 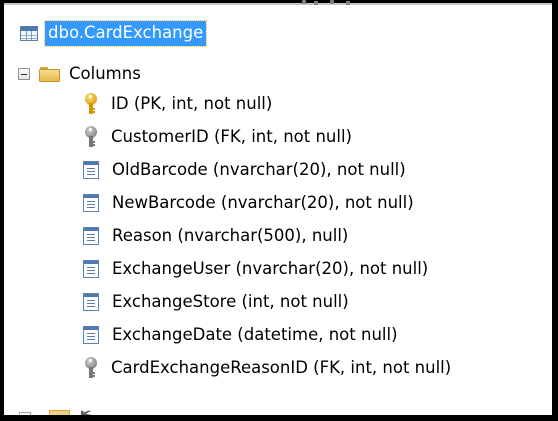 What do you see at coordinates (29, 33) in the screenshot?
I see `table-icon` at bounding box center [29, 33].